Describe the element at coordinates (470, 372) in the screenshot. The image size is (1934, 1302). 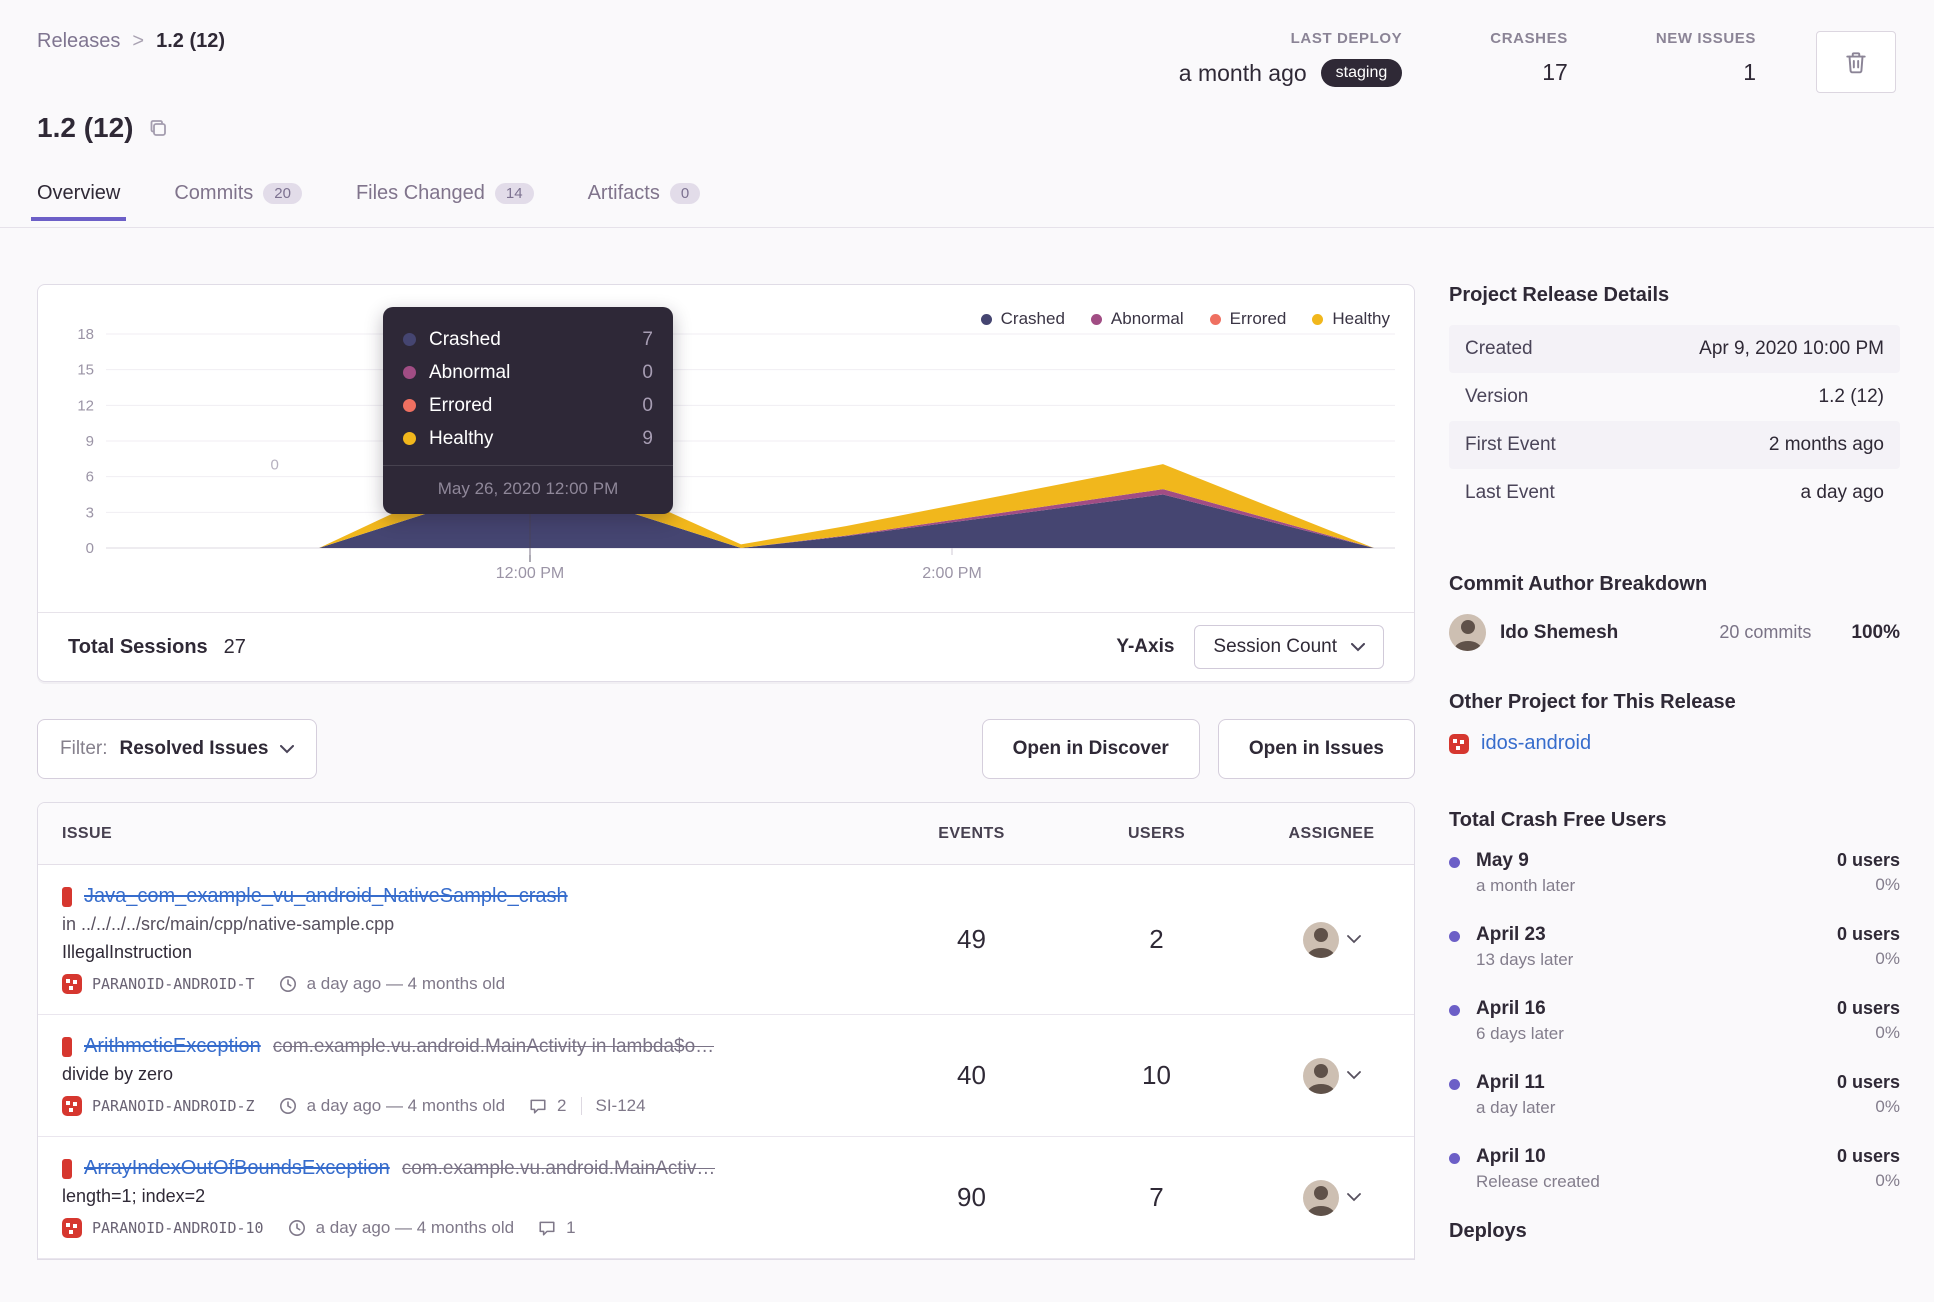
I see `tooltip-series-label: Abnormal` at that location.